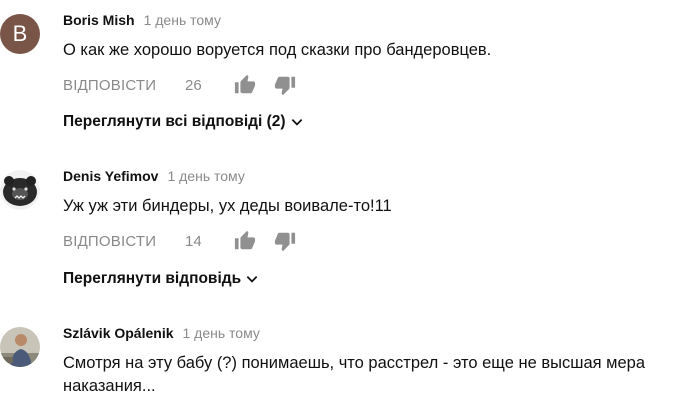 This screenshot has width=683, height=401. Describe the element at coordinates (174, 121) in the screenshot. I see `view-replies-label: Переглянути всі відповіді (2)` at that location.